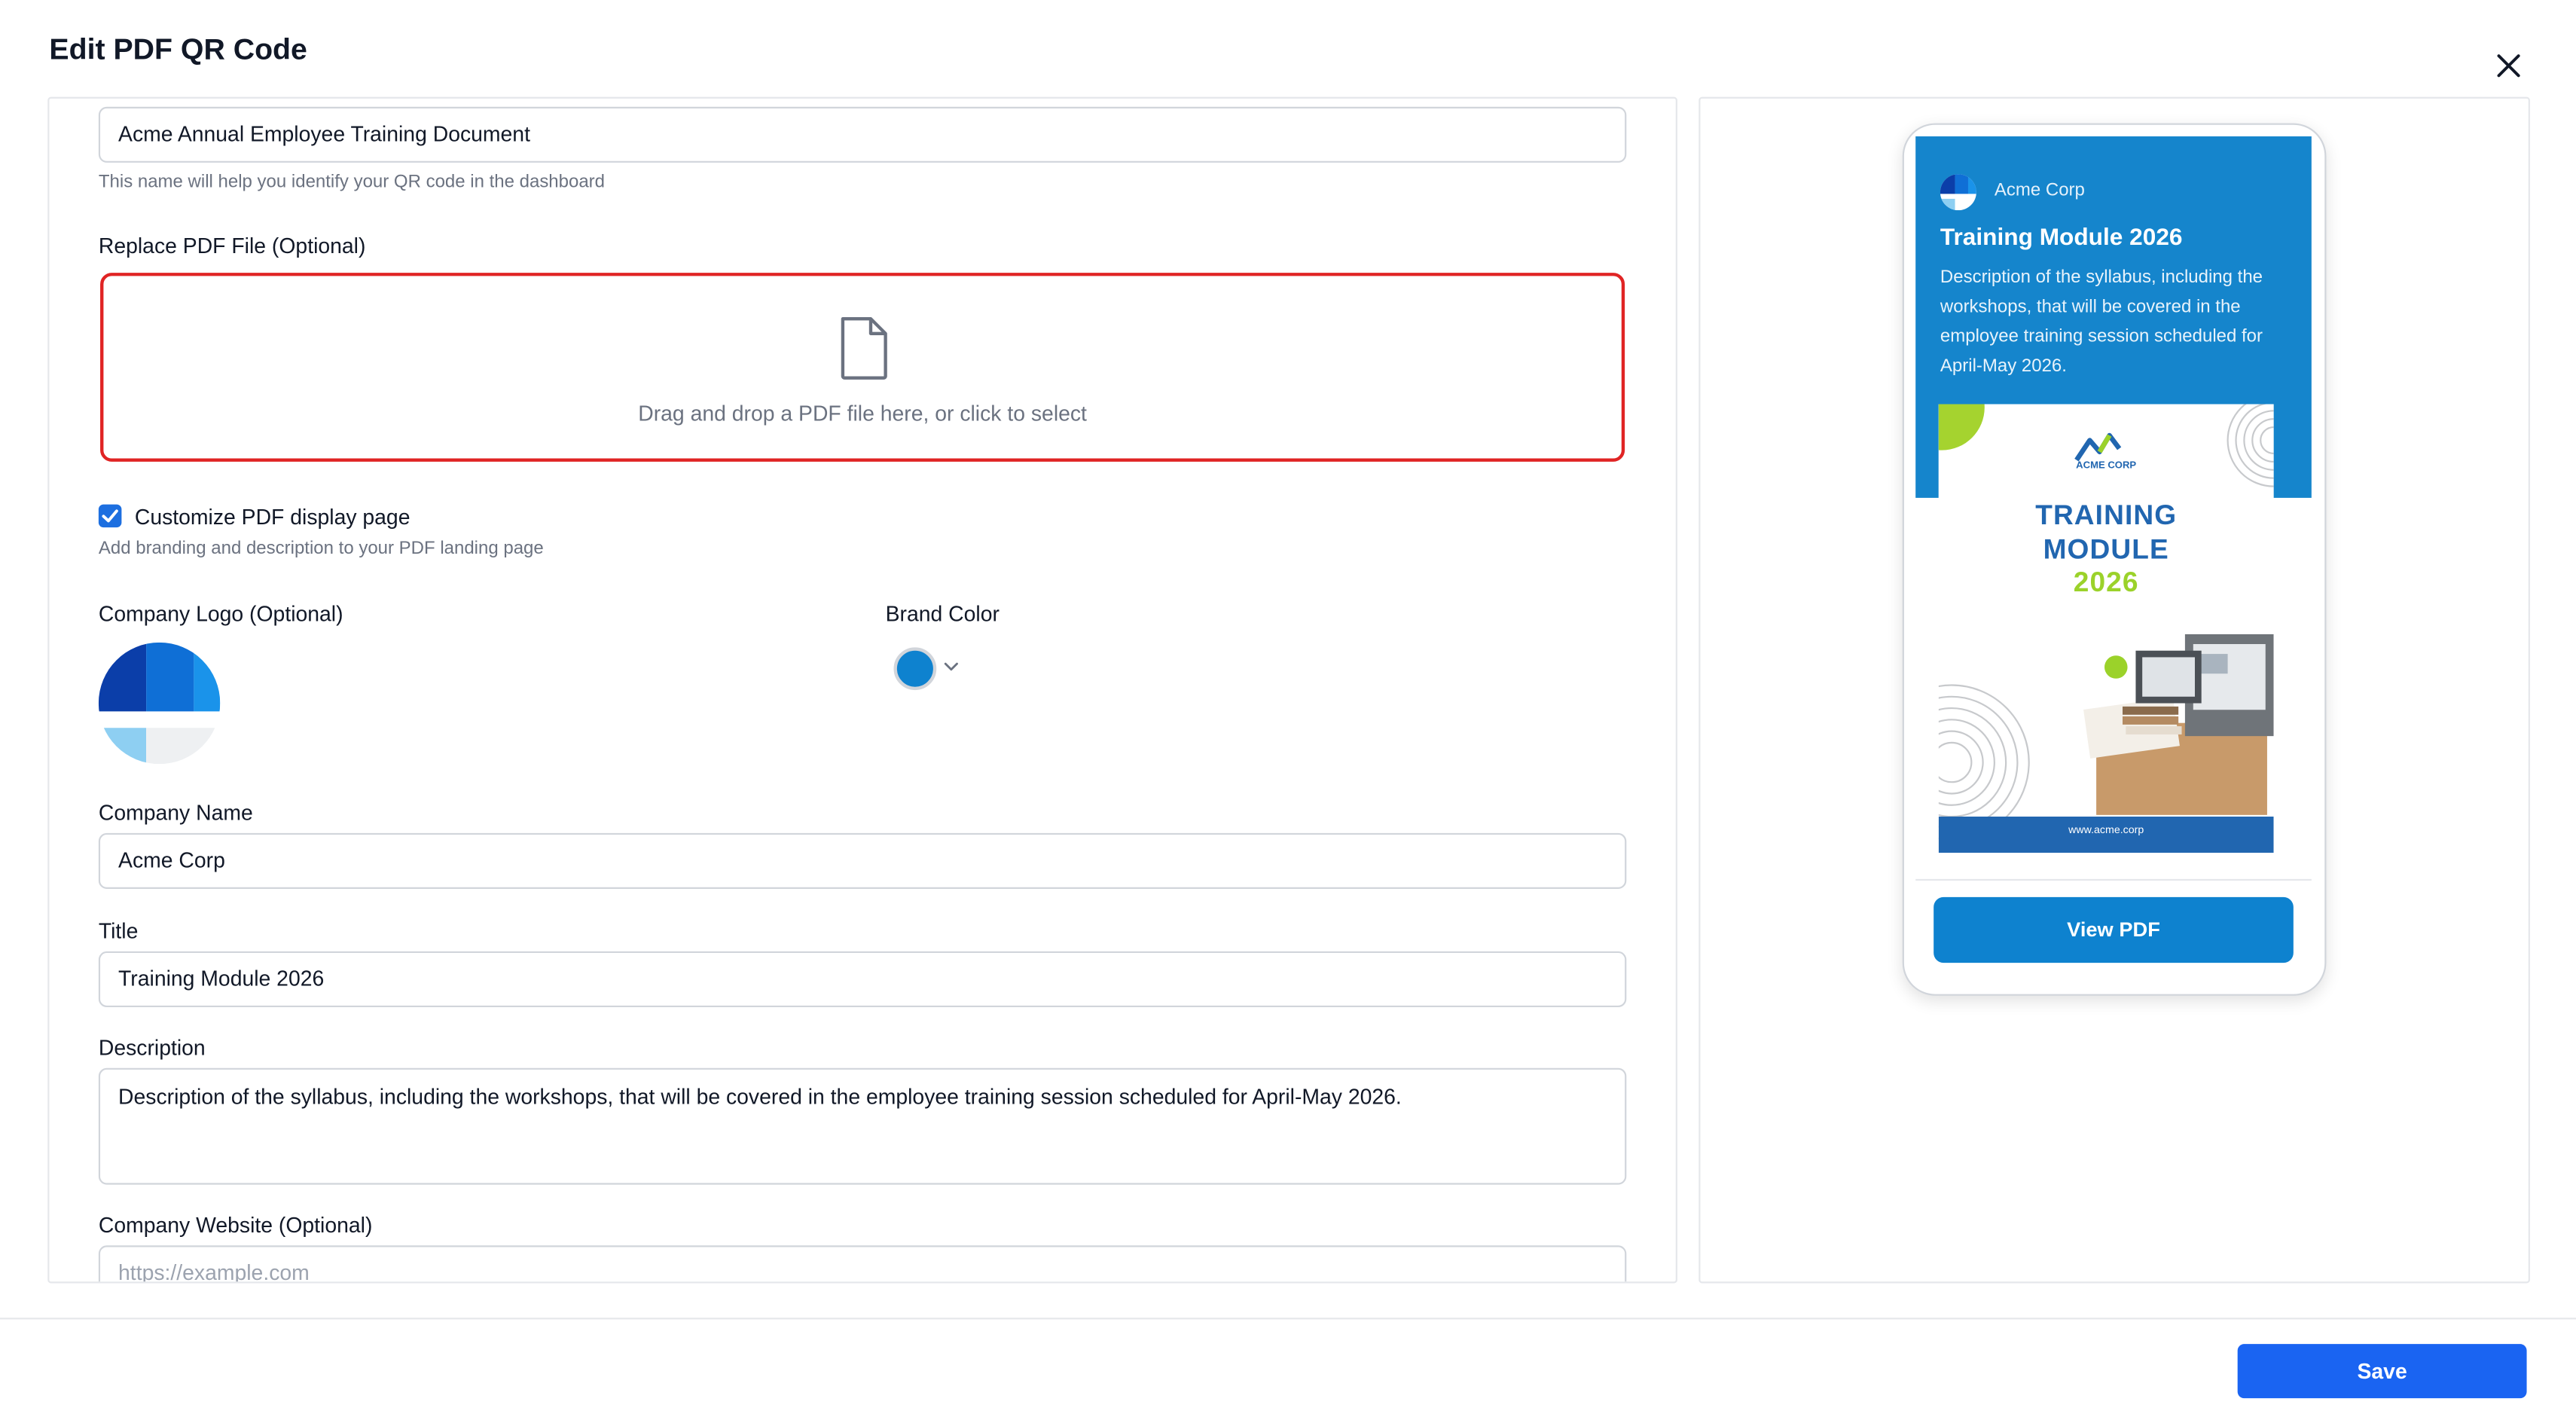  I want to click on description-label: Description, so click(152, 1047).